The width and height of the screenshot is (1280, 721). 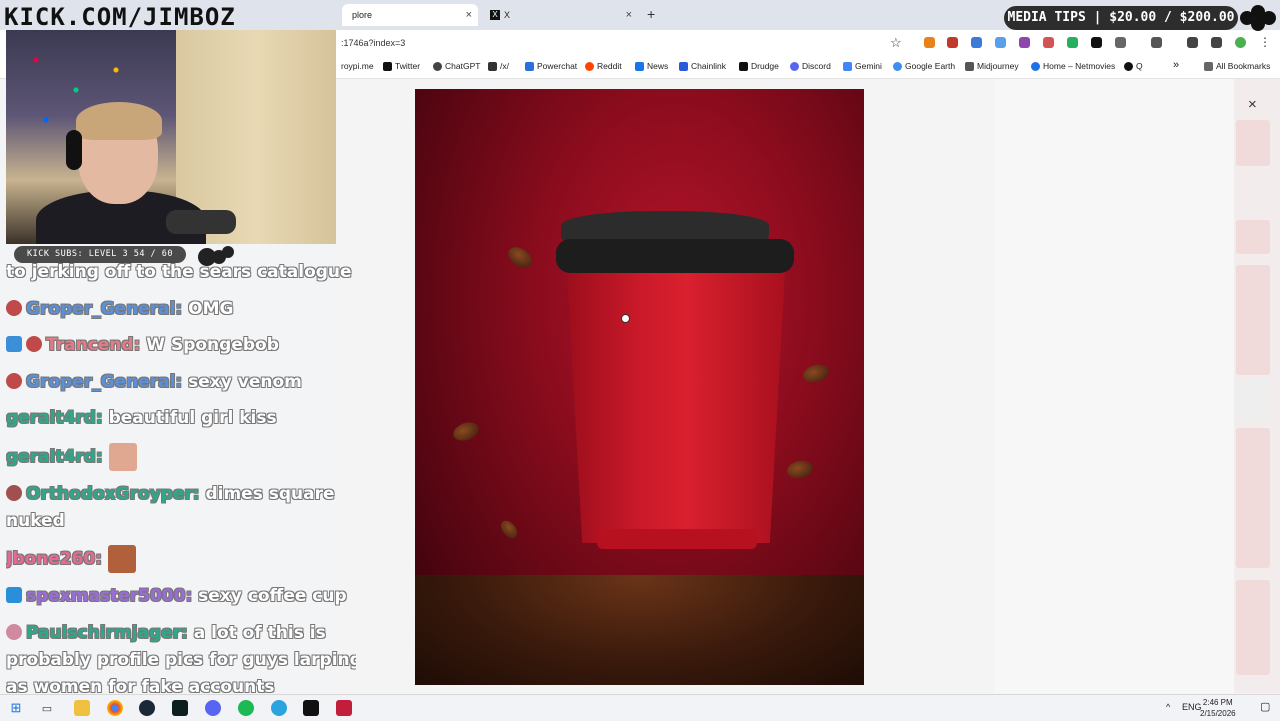 I want to click on chat-username: geralt4rd:, so click(x=54, y=418).